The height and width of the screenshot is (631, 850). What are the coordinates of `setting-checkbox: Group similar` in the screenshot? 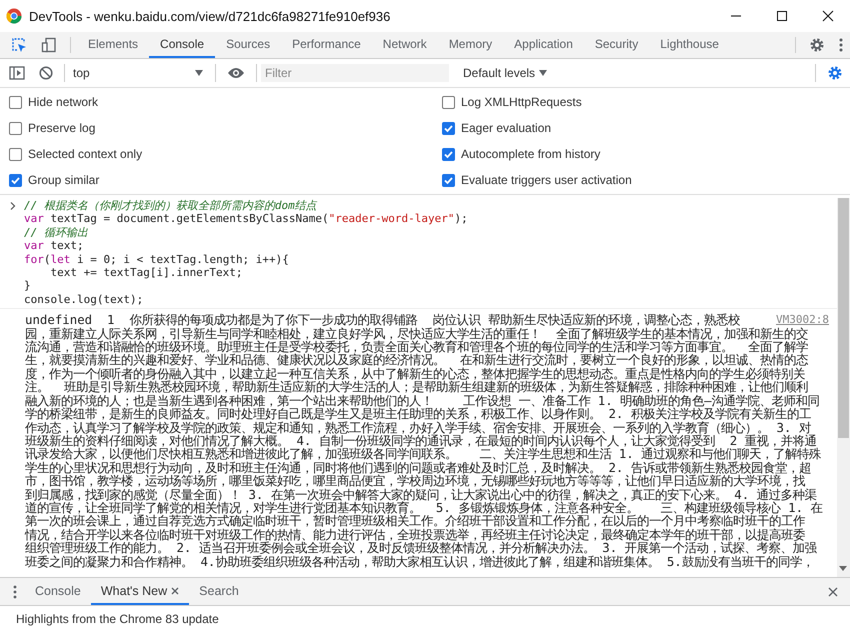 It's located at (216, 180).